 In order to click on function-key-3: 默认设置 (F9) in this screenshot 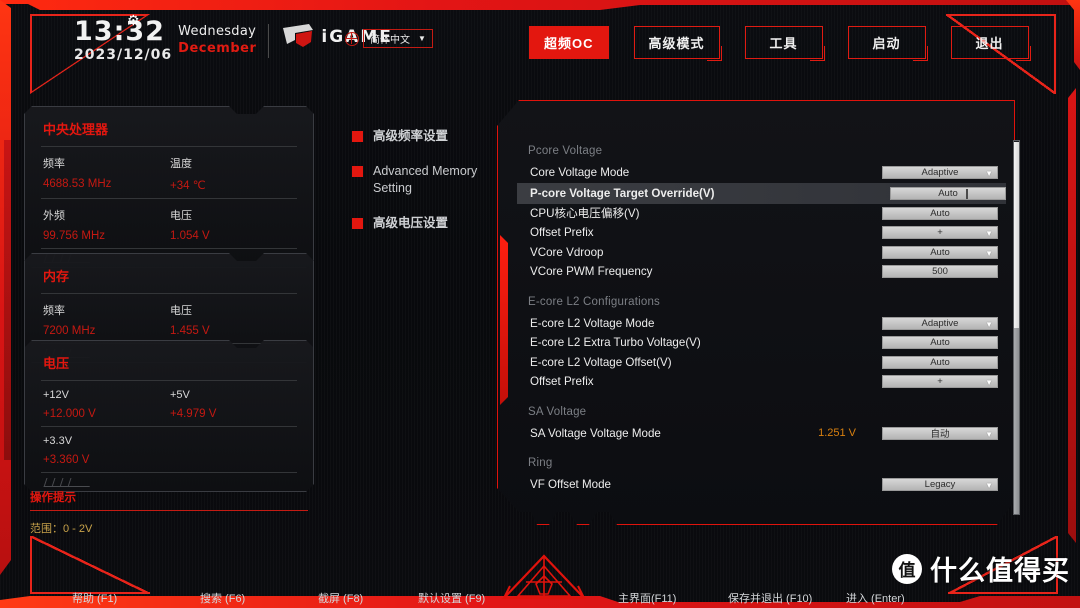, I will do `click(451, 598)`.